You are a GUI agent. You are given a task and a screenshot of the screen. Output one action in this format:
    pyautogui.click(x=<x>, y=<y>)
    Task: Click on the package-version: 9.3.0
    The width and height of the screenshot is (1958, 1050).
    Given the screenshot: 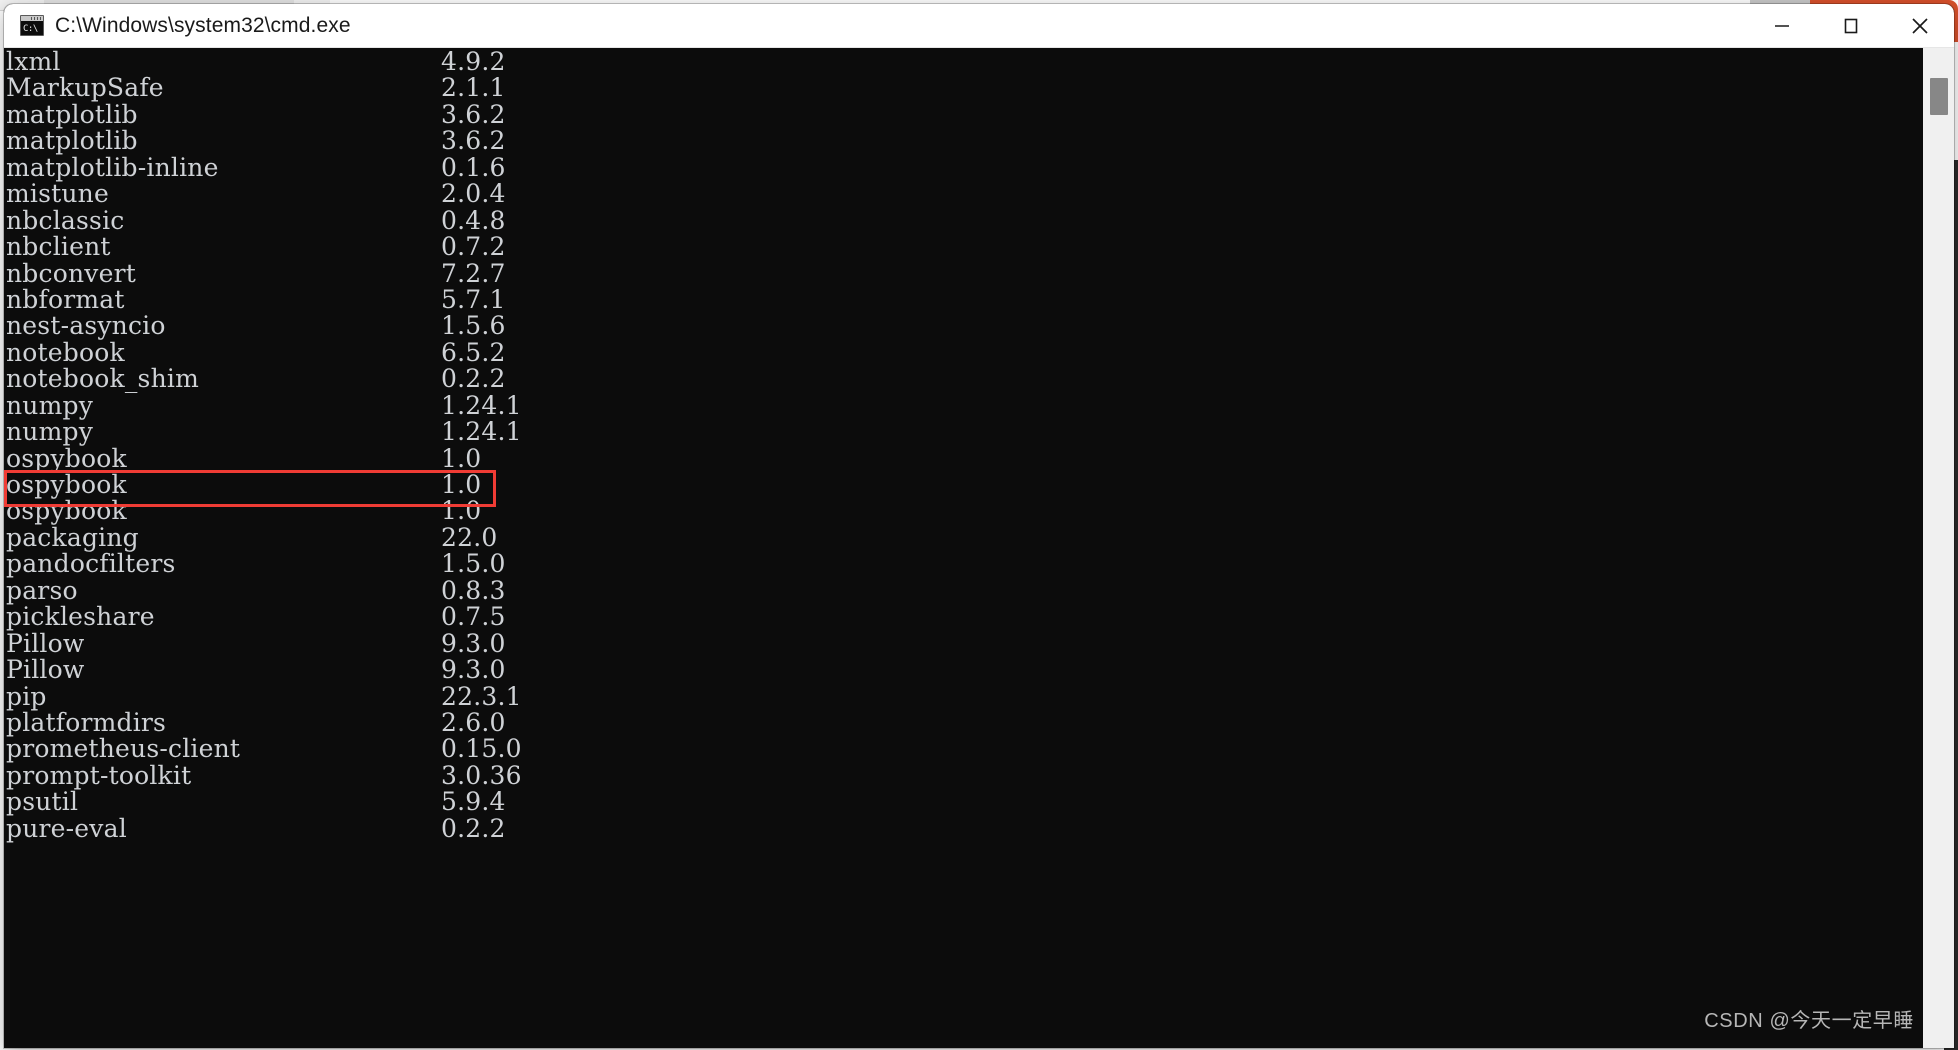 What is the action you would take?
    pyautogui.click(x=473, y=643)
    